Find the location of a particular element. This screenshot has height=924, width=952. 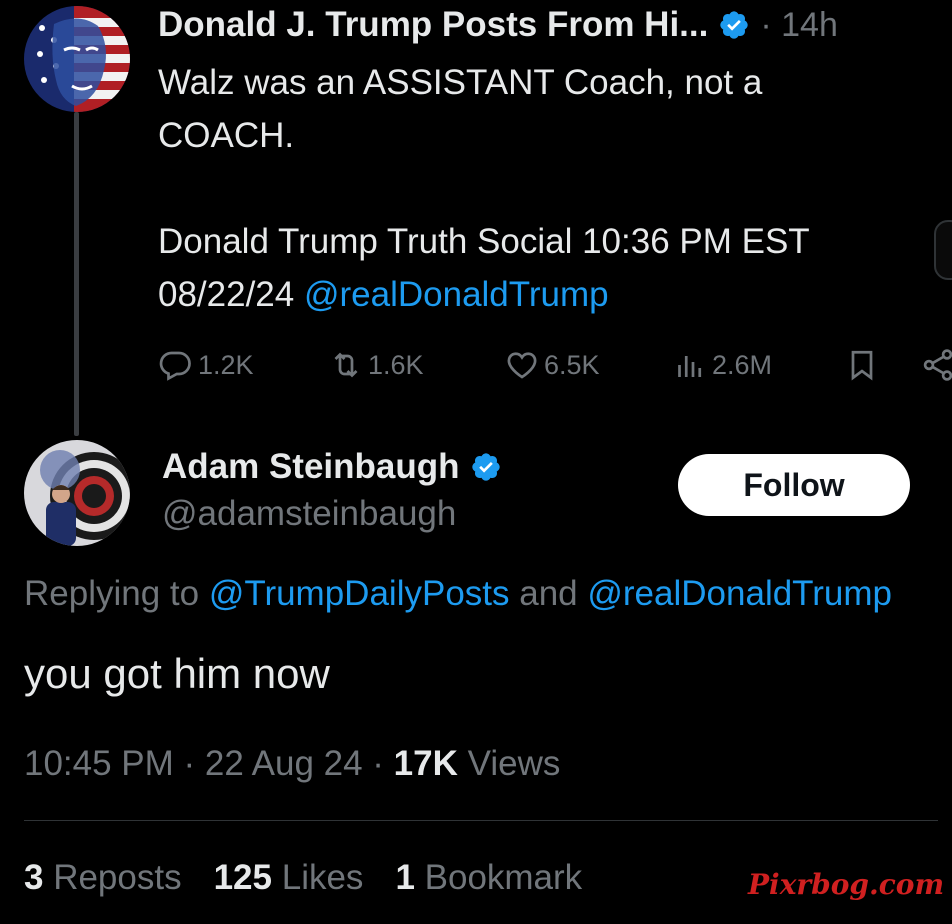

bookmarks-stat: 1 Bookmark is located at coordinates (488, 878).